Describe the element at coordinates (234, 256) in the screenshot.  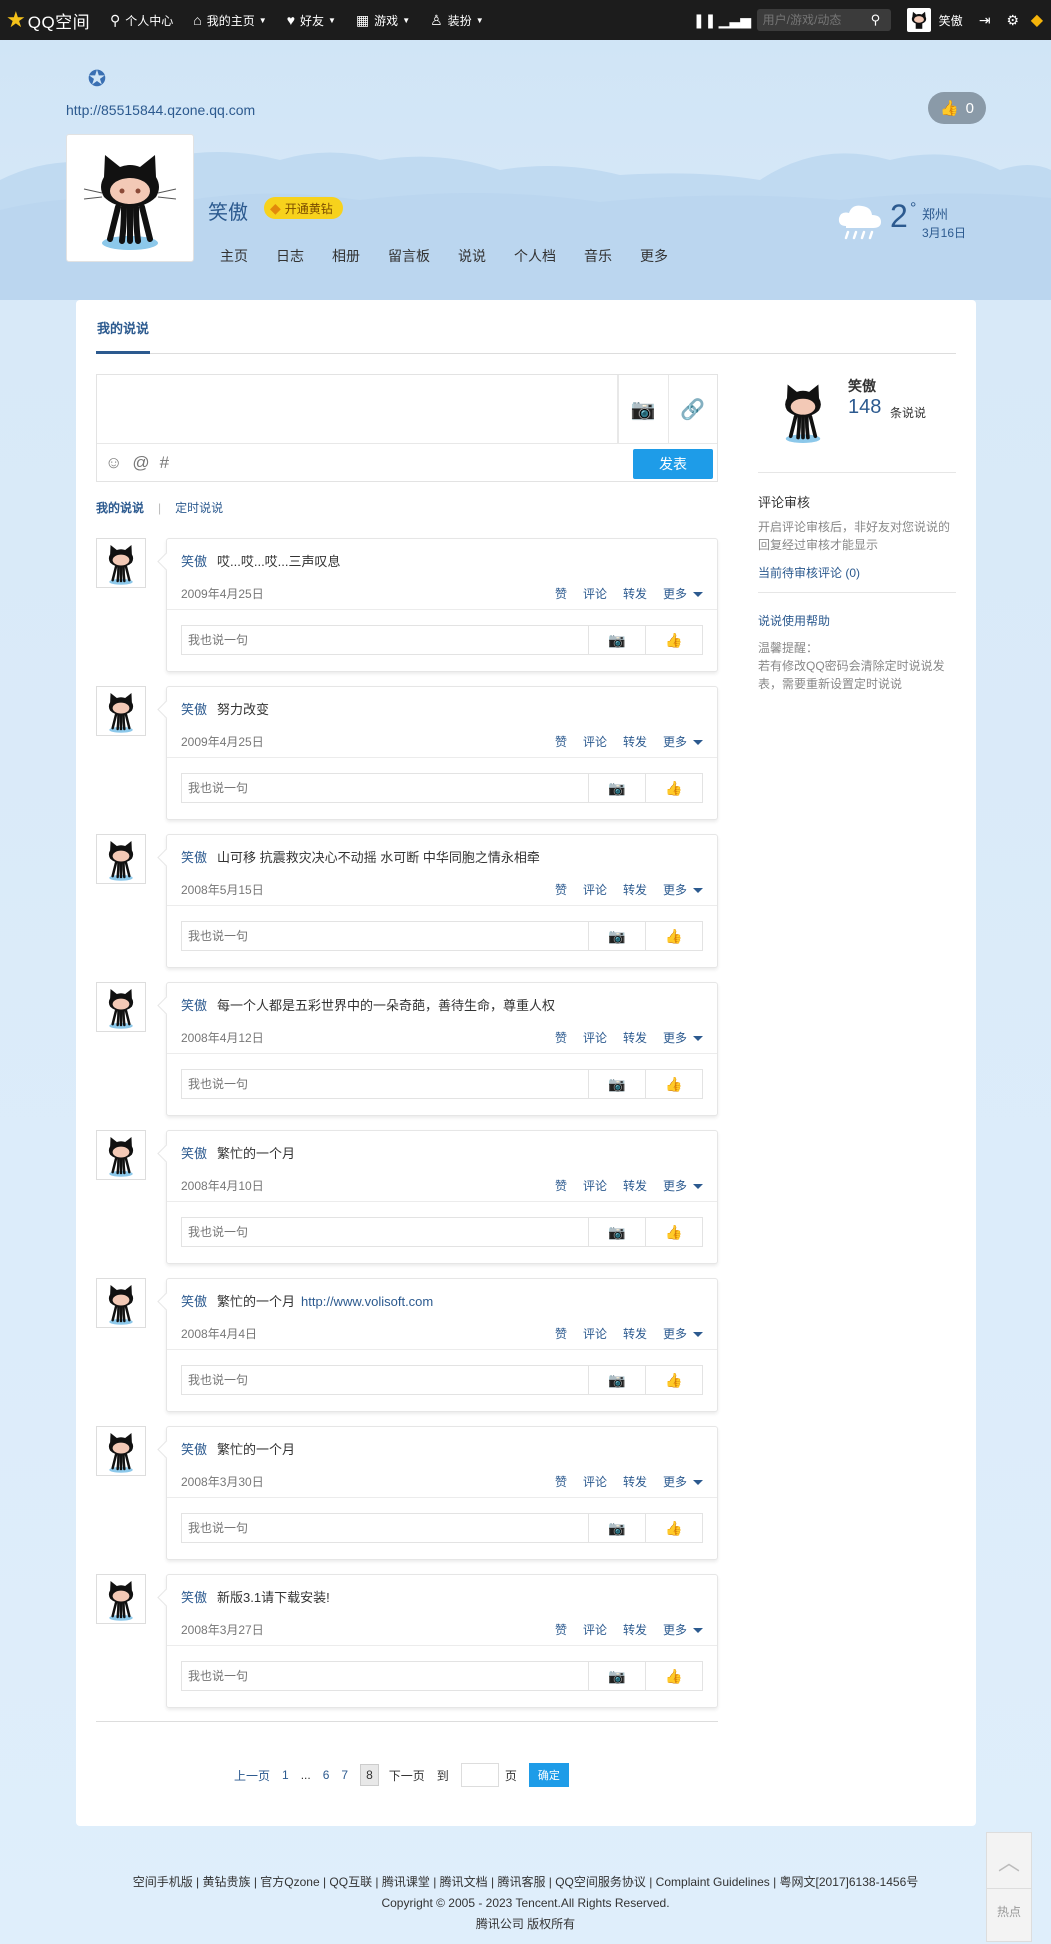
I see `nav-home: 主页` at that location.